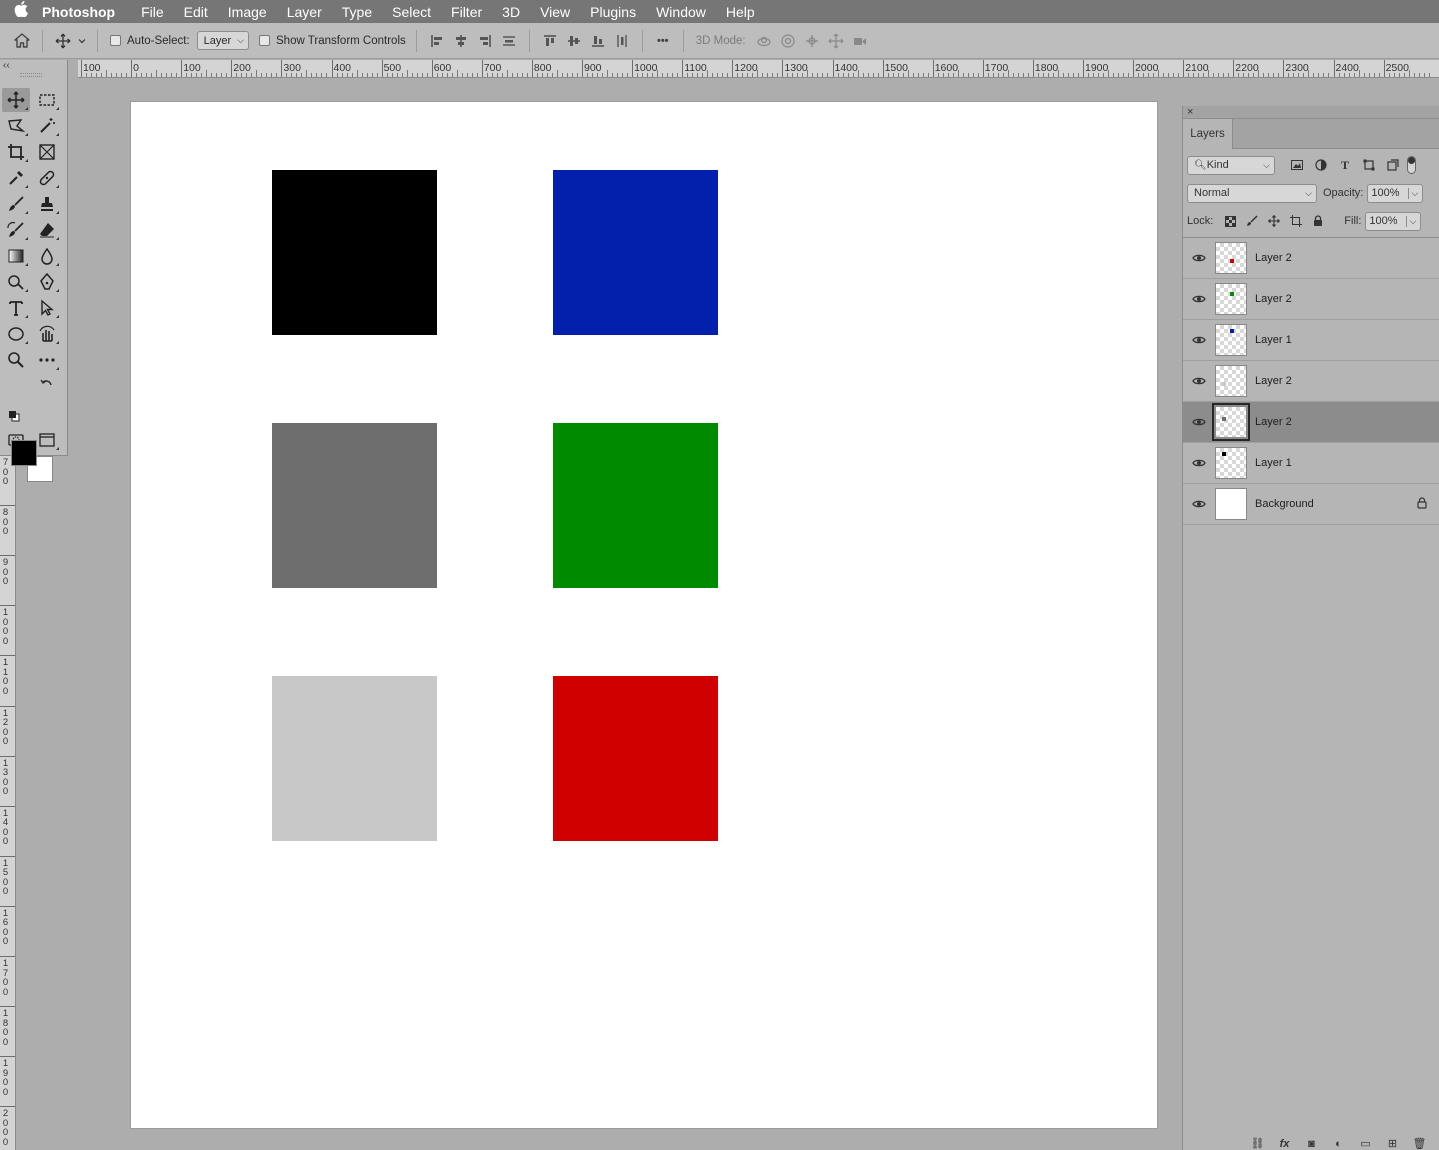 The image size is (1439, 1150). What do you see at coordinates (788, 41) in the screenshot?
I see `3d-roll-icon` at bounding box center [788, 41].